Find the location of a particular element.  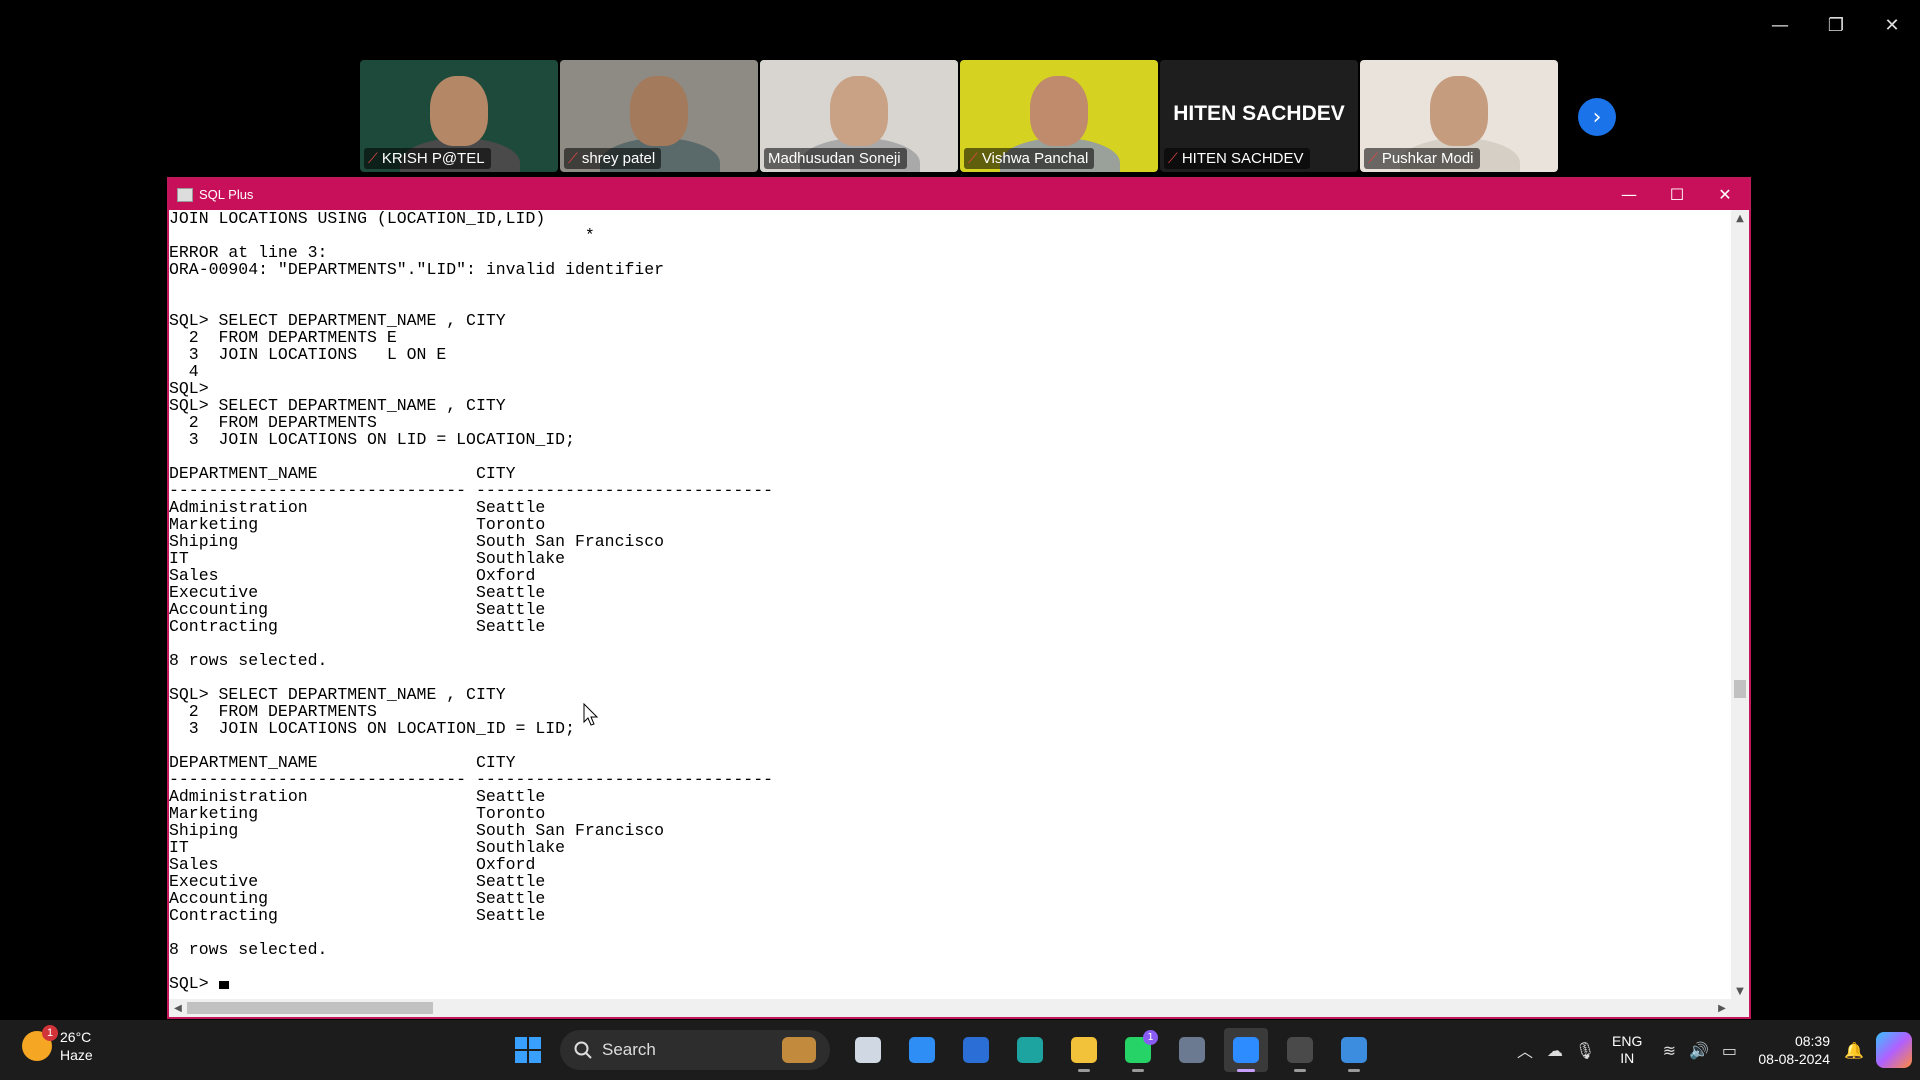

app-window-controls: — ❐ ✕ is located at coordinates (1836, 25).